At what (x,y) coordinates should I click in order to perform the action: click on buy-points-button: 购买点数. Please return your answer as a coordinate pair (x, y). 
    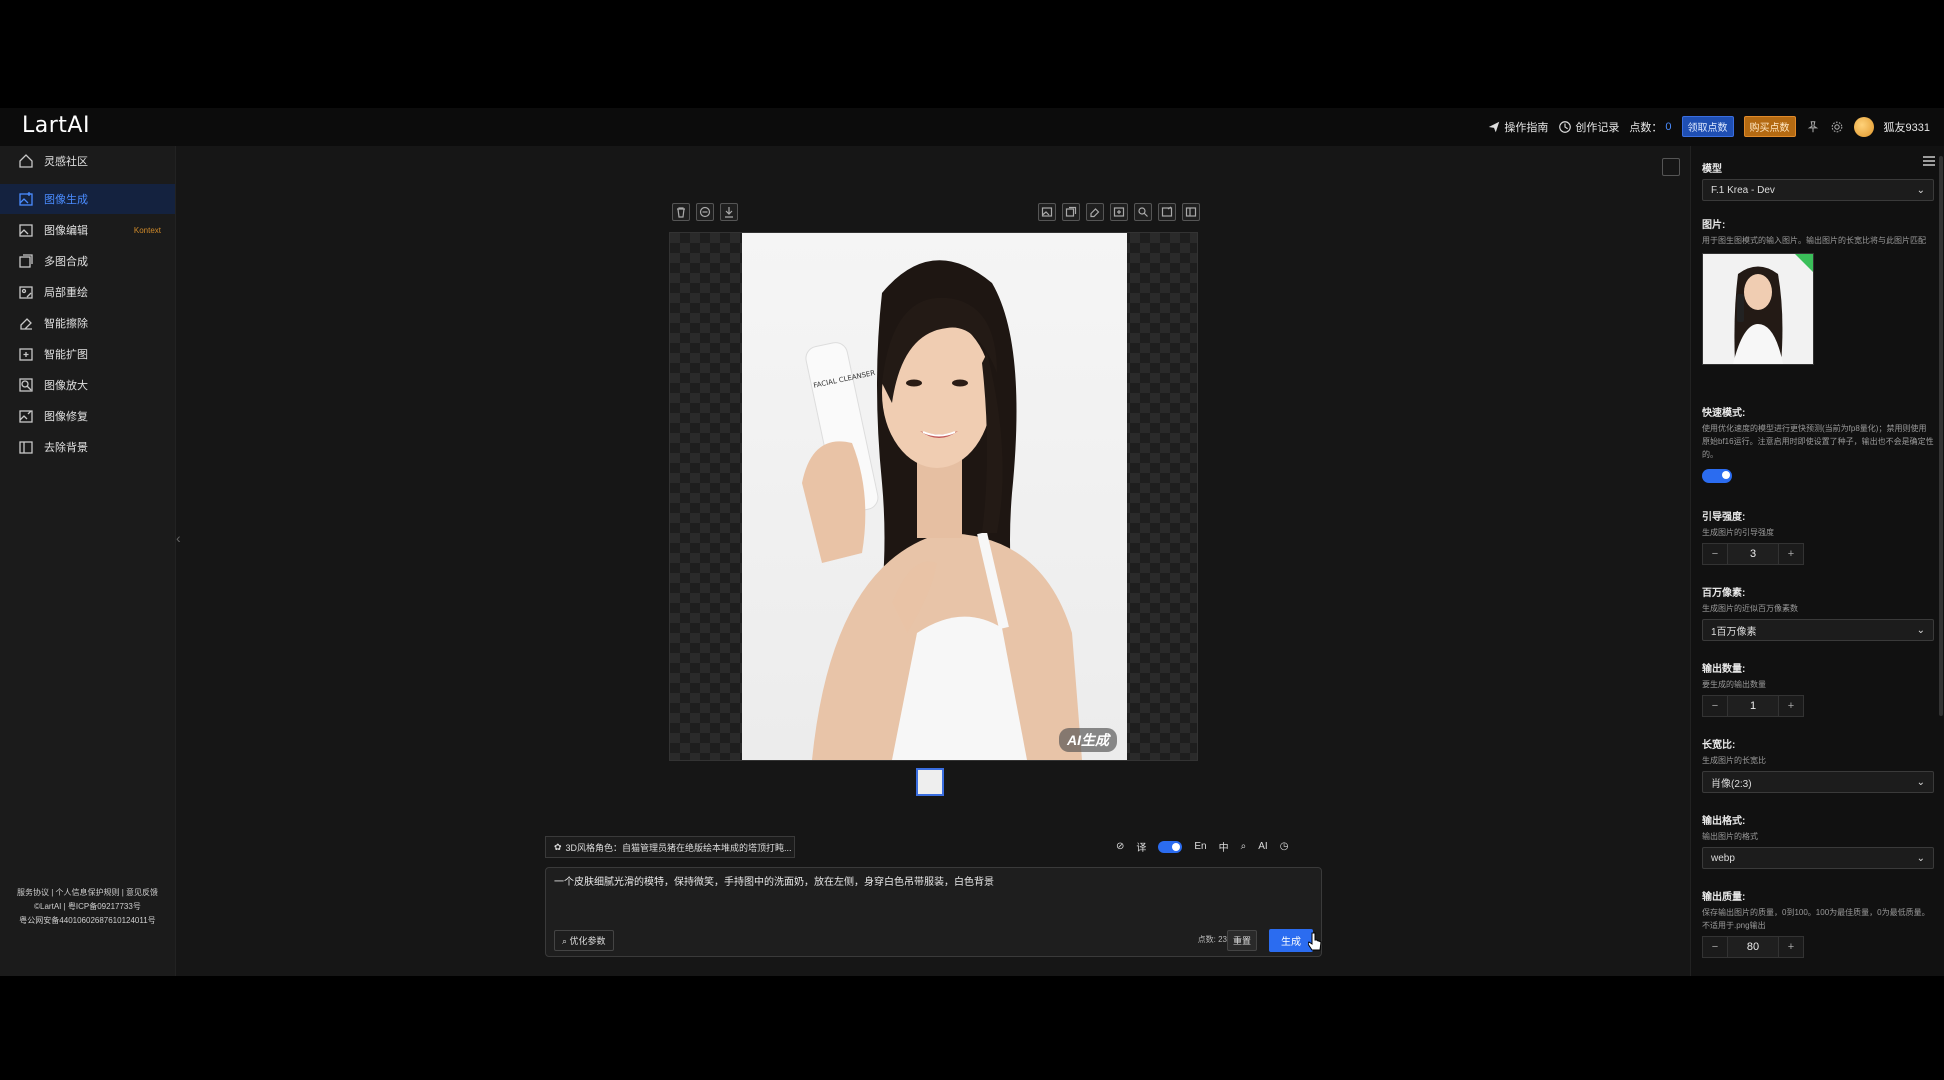
    Looking at the image, I should click on (1769, 126).